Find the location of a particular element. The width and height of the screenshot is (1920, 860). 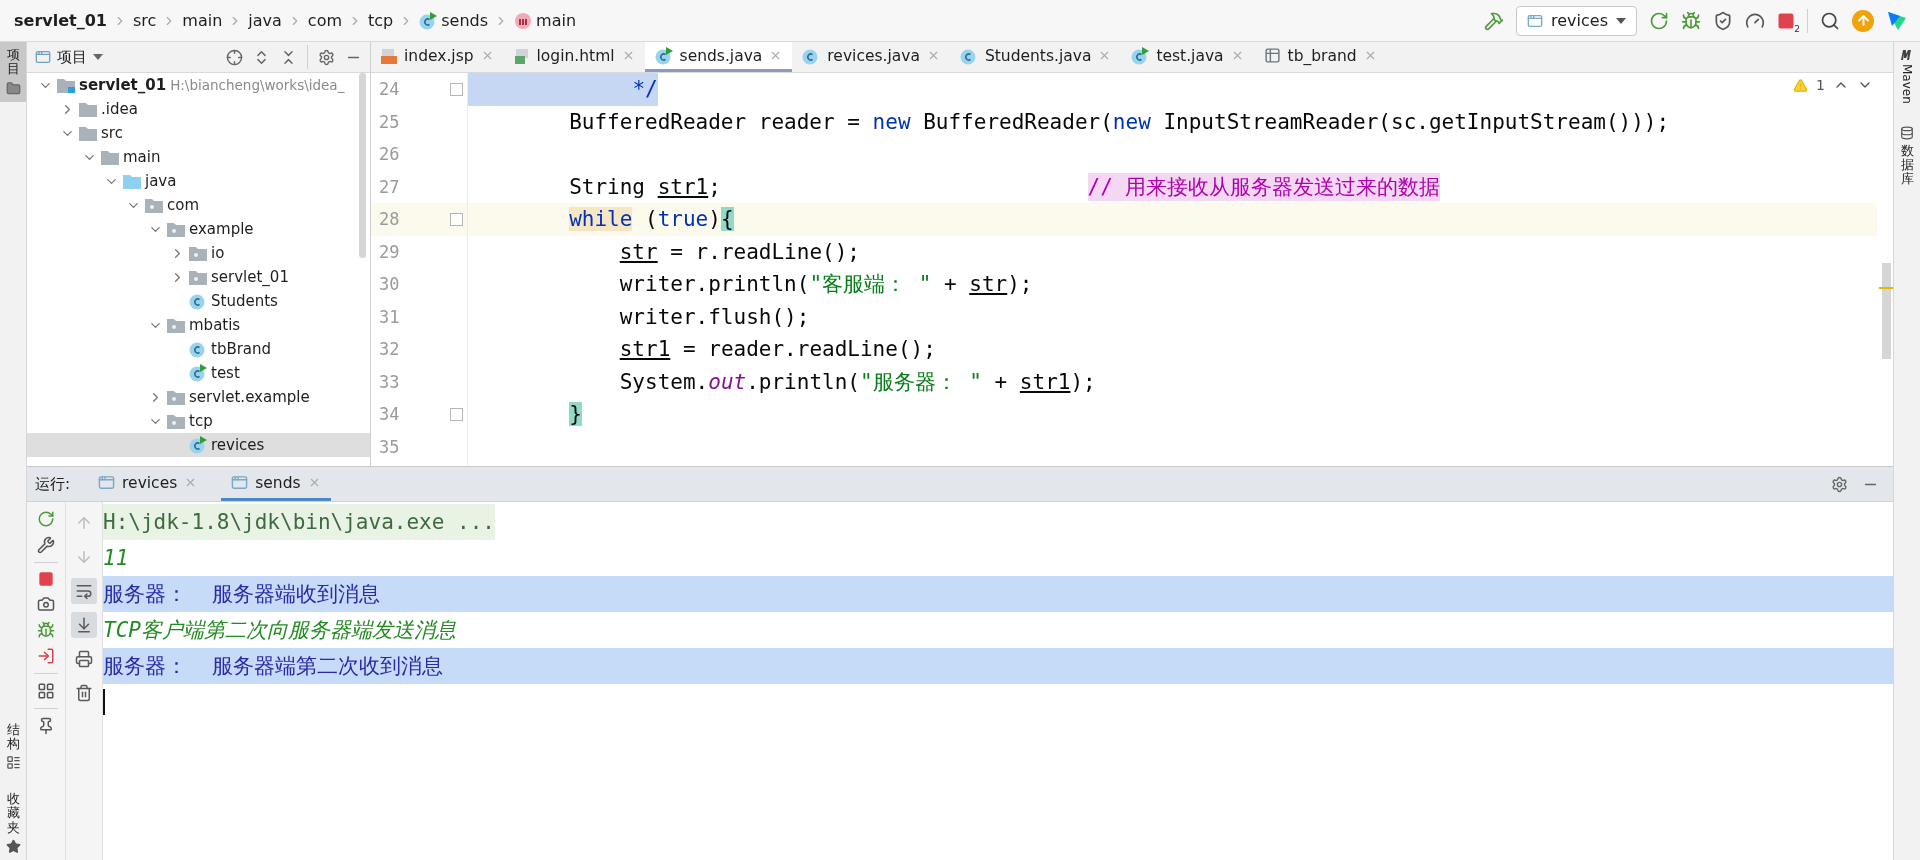

coverage-icon is located at coordinates (1723, 20).